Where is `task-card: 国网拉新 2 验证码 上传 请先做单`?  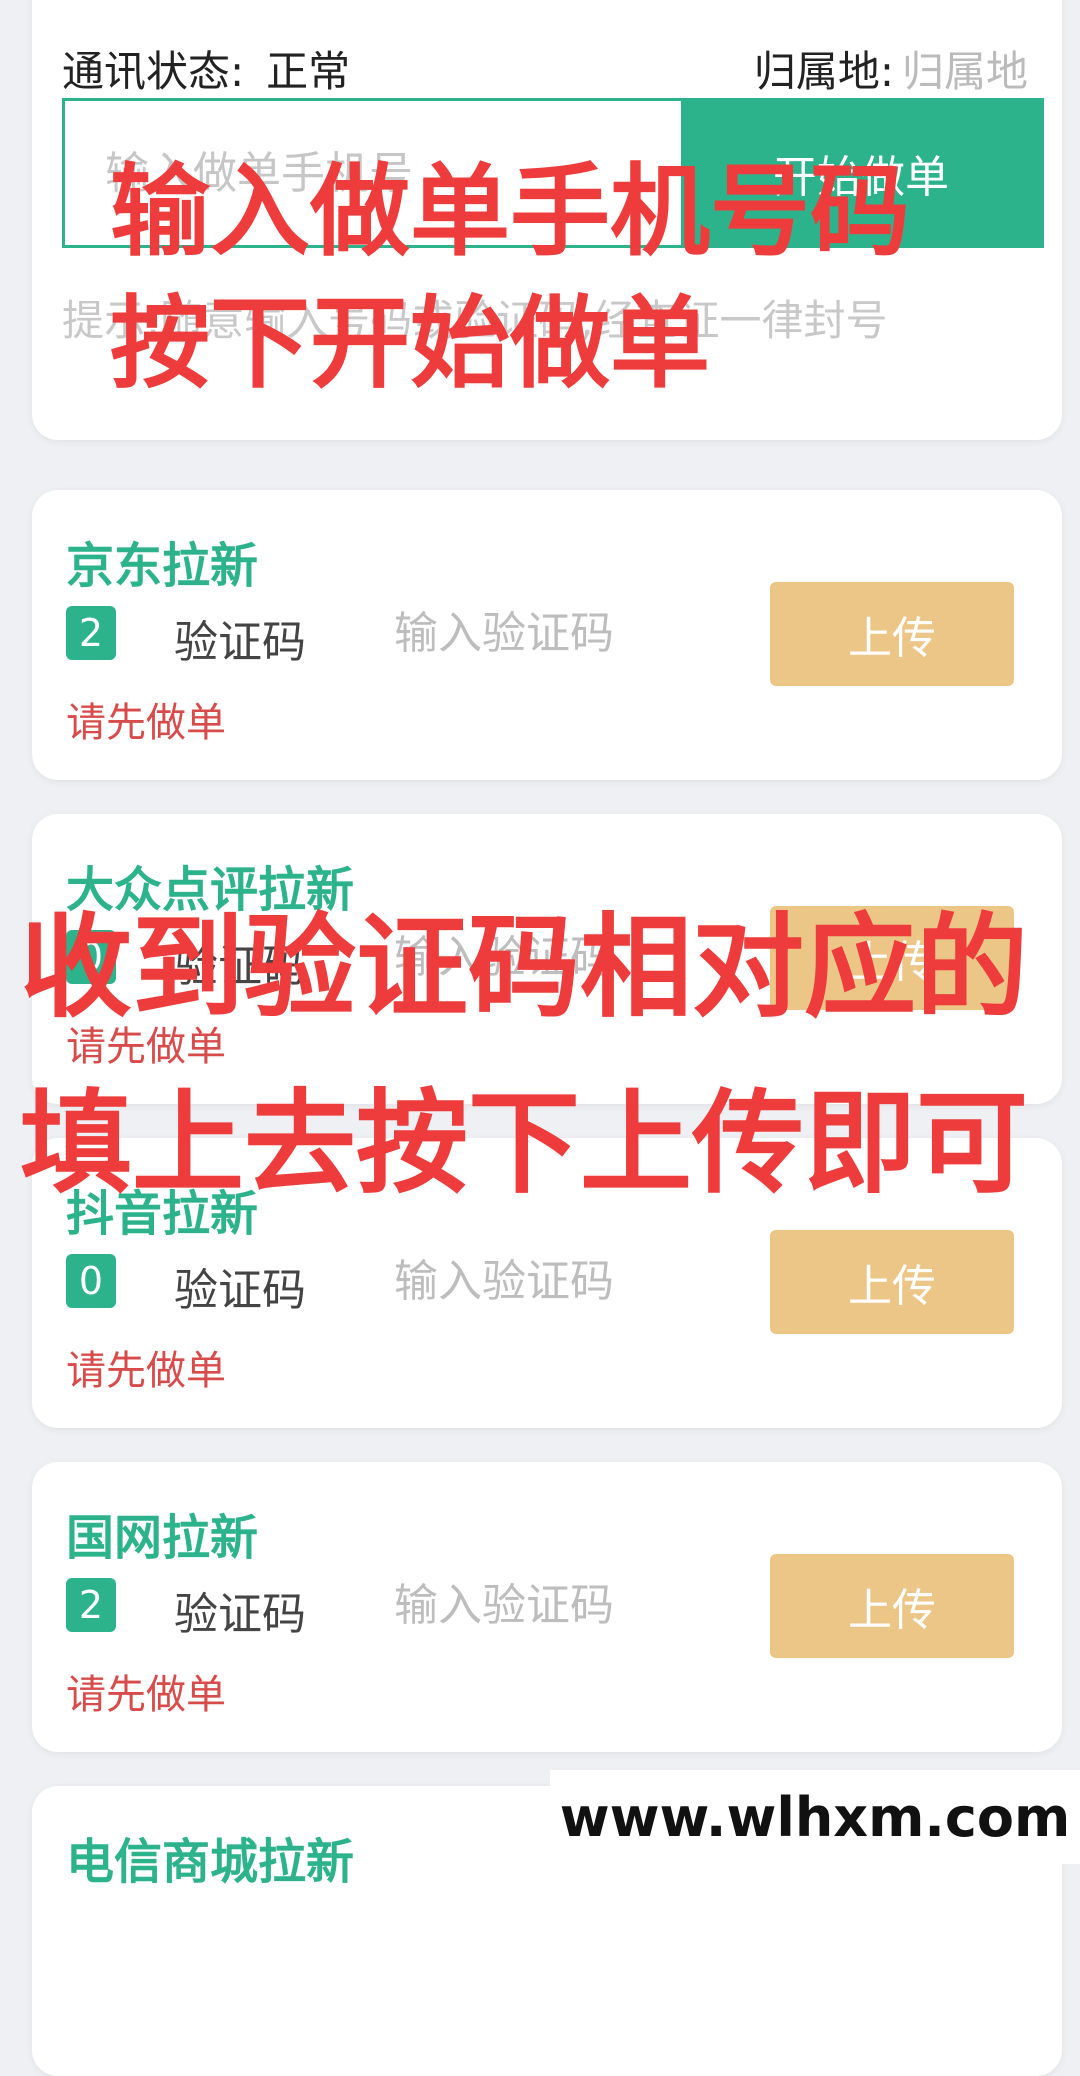
task-card: 国网拉新 2 验证码 上传 请先做单 is located at coordinates (547, 1607).